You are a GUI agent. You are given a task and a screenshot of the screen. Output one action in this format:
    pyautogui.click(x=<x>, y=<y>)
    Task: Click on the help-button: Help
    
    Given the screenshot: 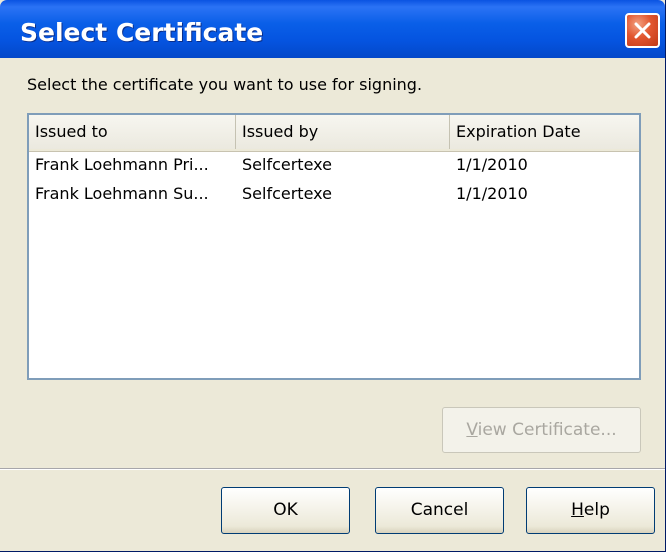 What is the action you would take?
    pyautogui.click(x=590, y=510)
    